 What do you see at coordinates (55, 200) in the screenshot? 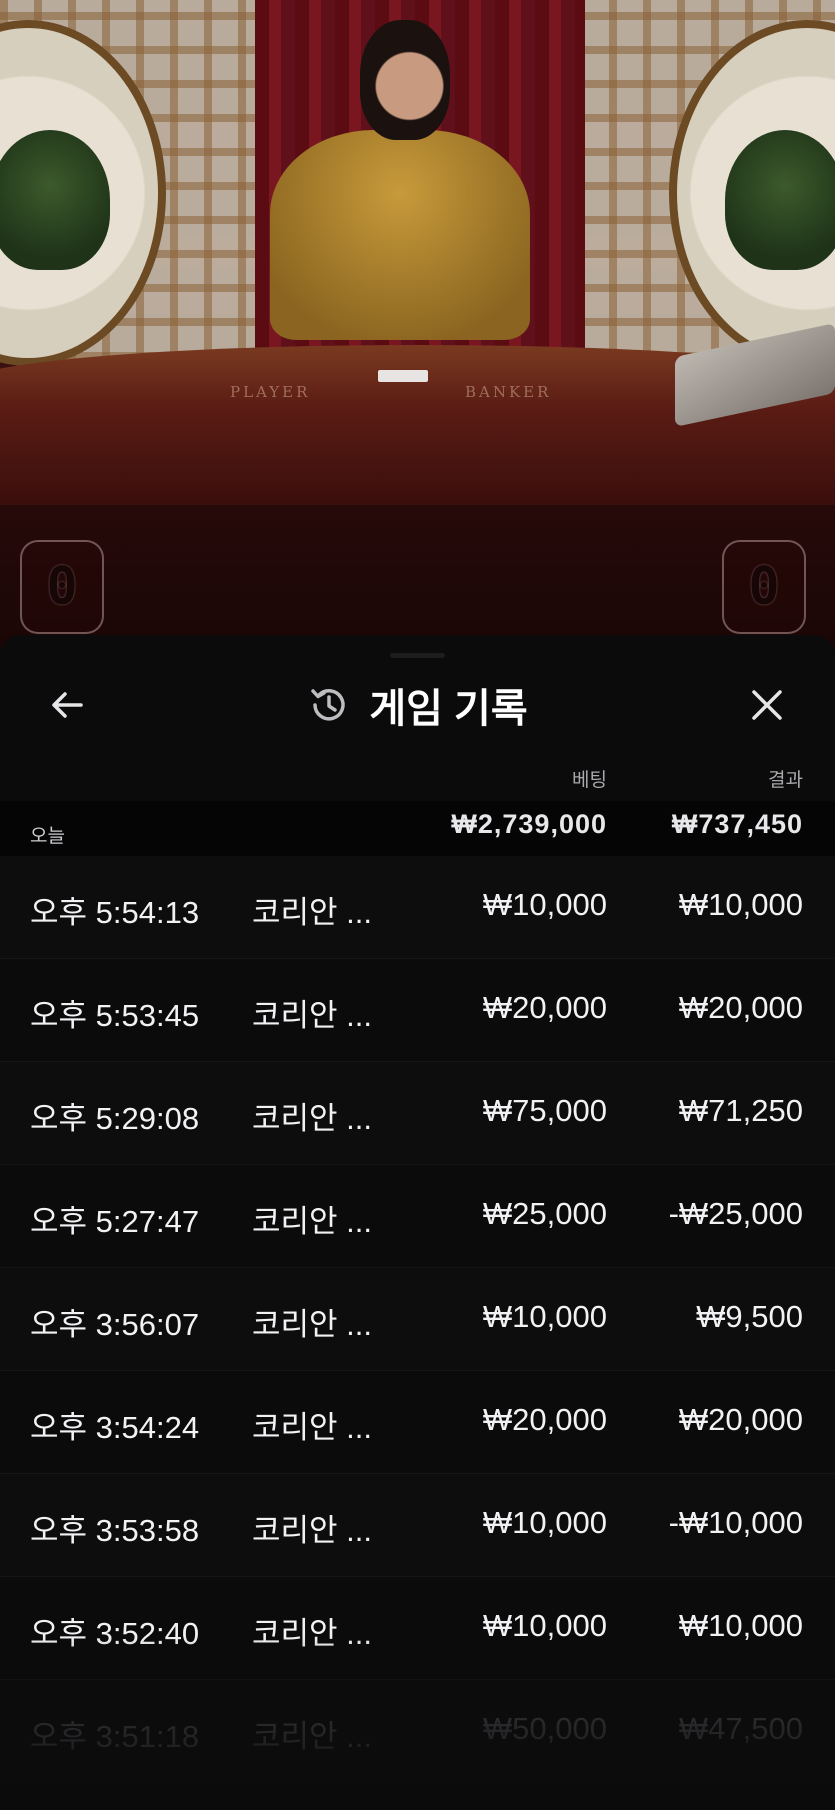
I see `bonsai-left` at bounding box center [55, 200].